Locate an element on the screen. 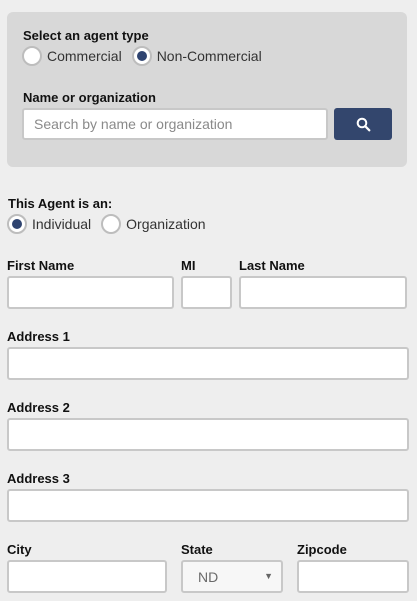  search-icon is located at coordinates (363, 124).